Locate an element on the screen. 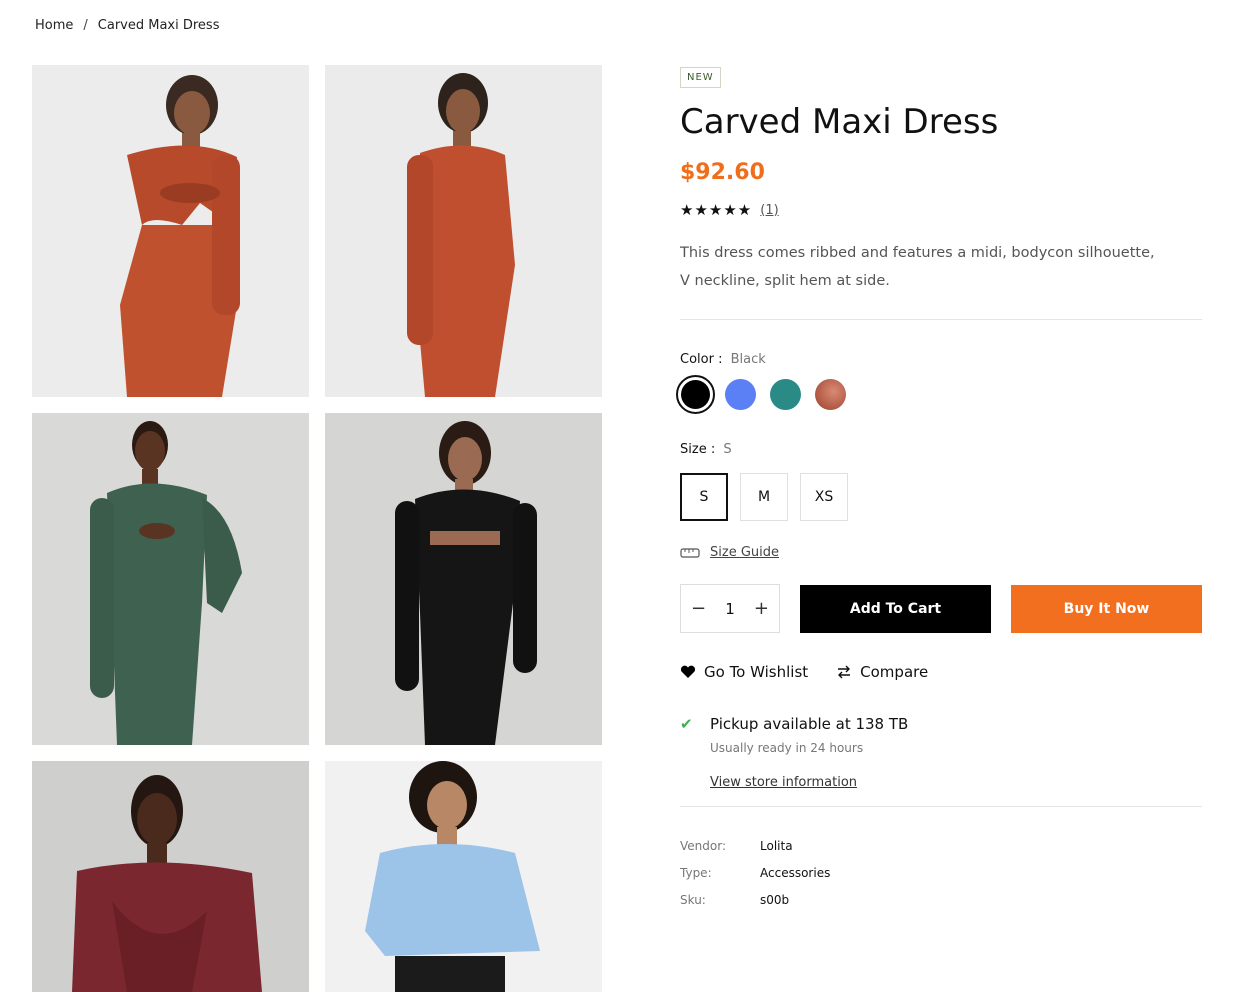  color-swatch-black is located at coordinates (695, 394).